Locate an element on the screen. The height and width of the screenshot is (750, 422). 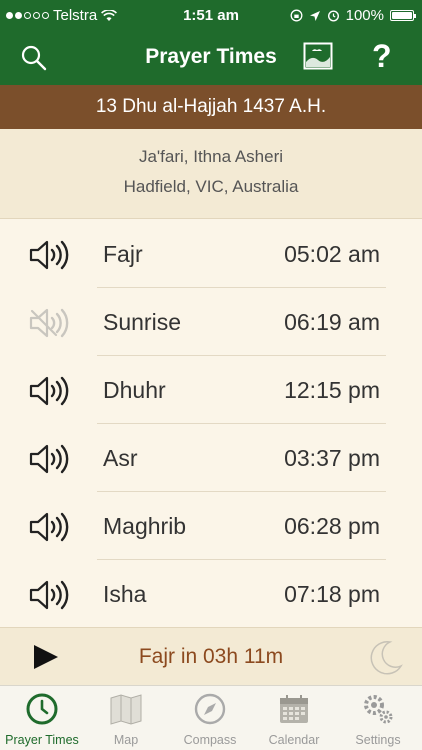
prayer-name: Dhuhr is located at coordinates (134, 390).